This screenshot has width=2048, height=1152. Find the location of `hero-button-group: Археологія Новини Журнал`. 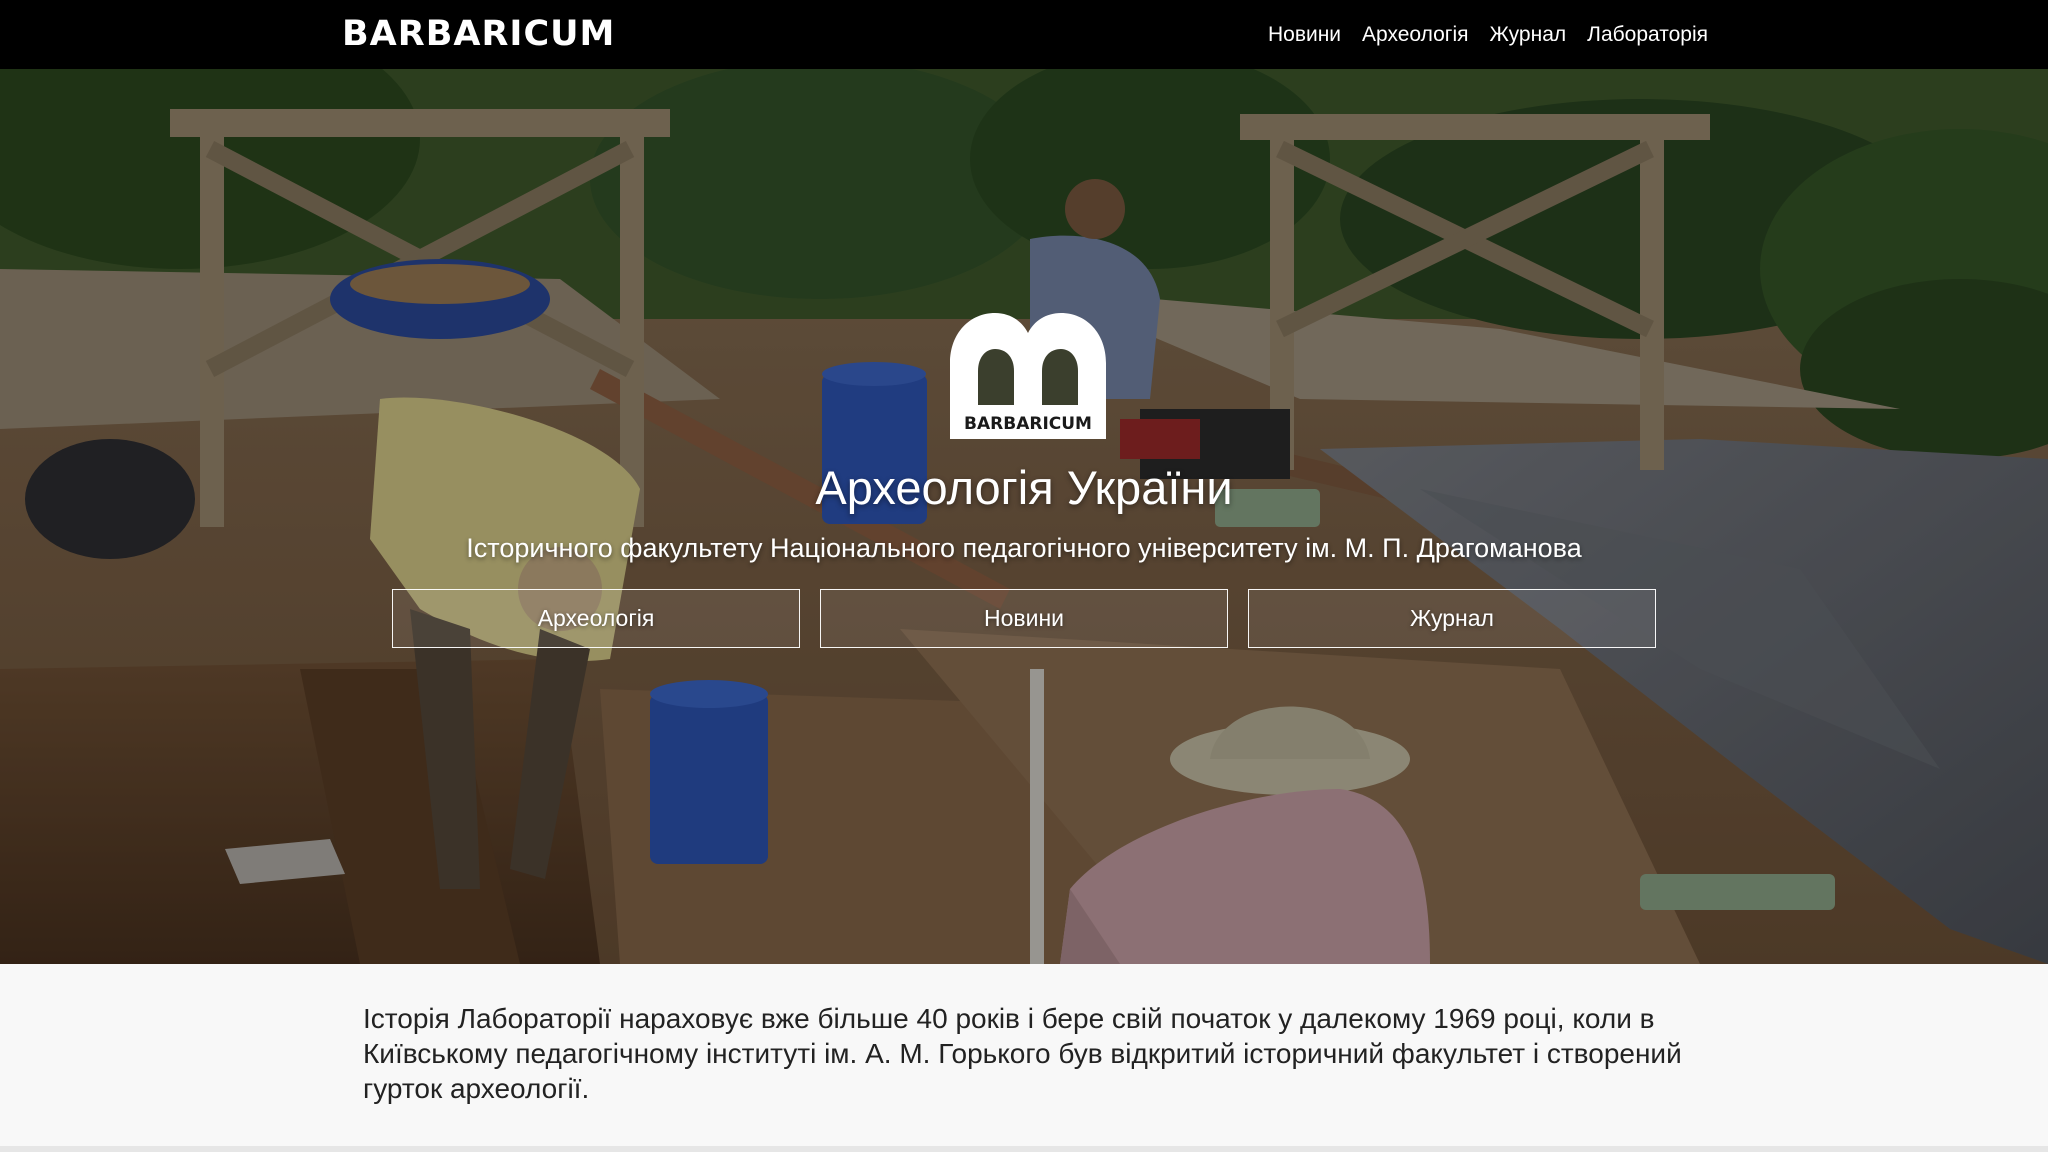

hero-button-group: Археологія Новини Журнал is located at coordinates (1024, 618).